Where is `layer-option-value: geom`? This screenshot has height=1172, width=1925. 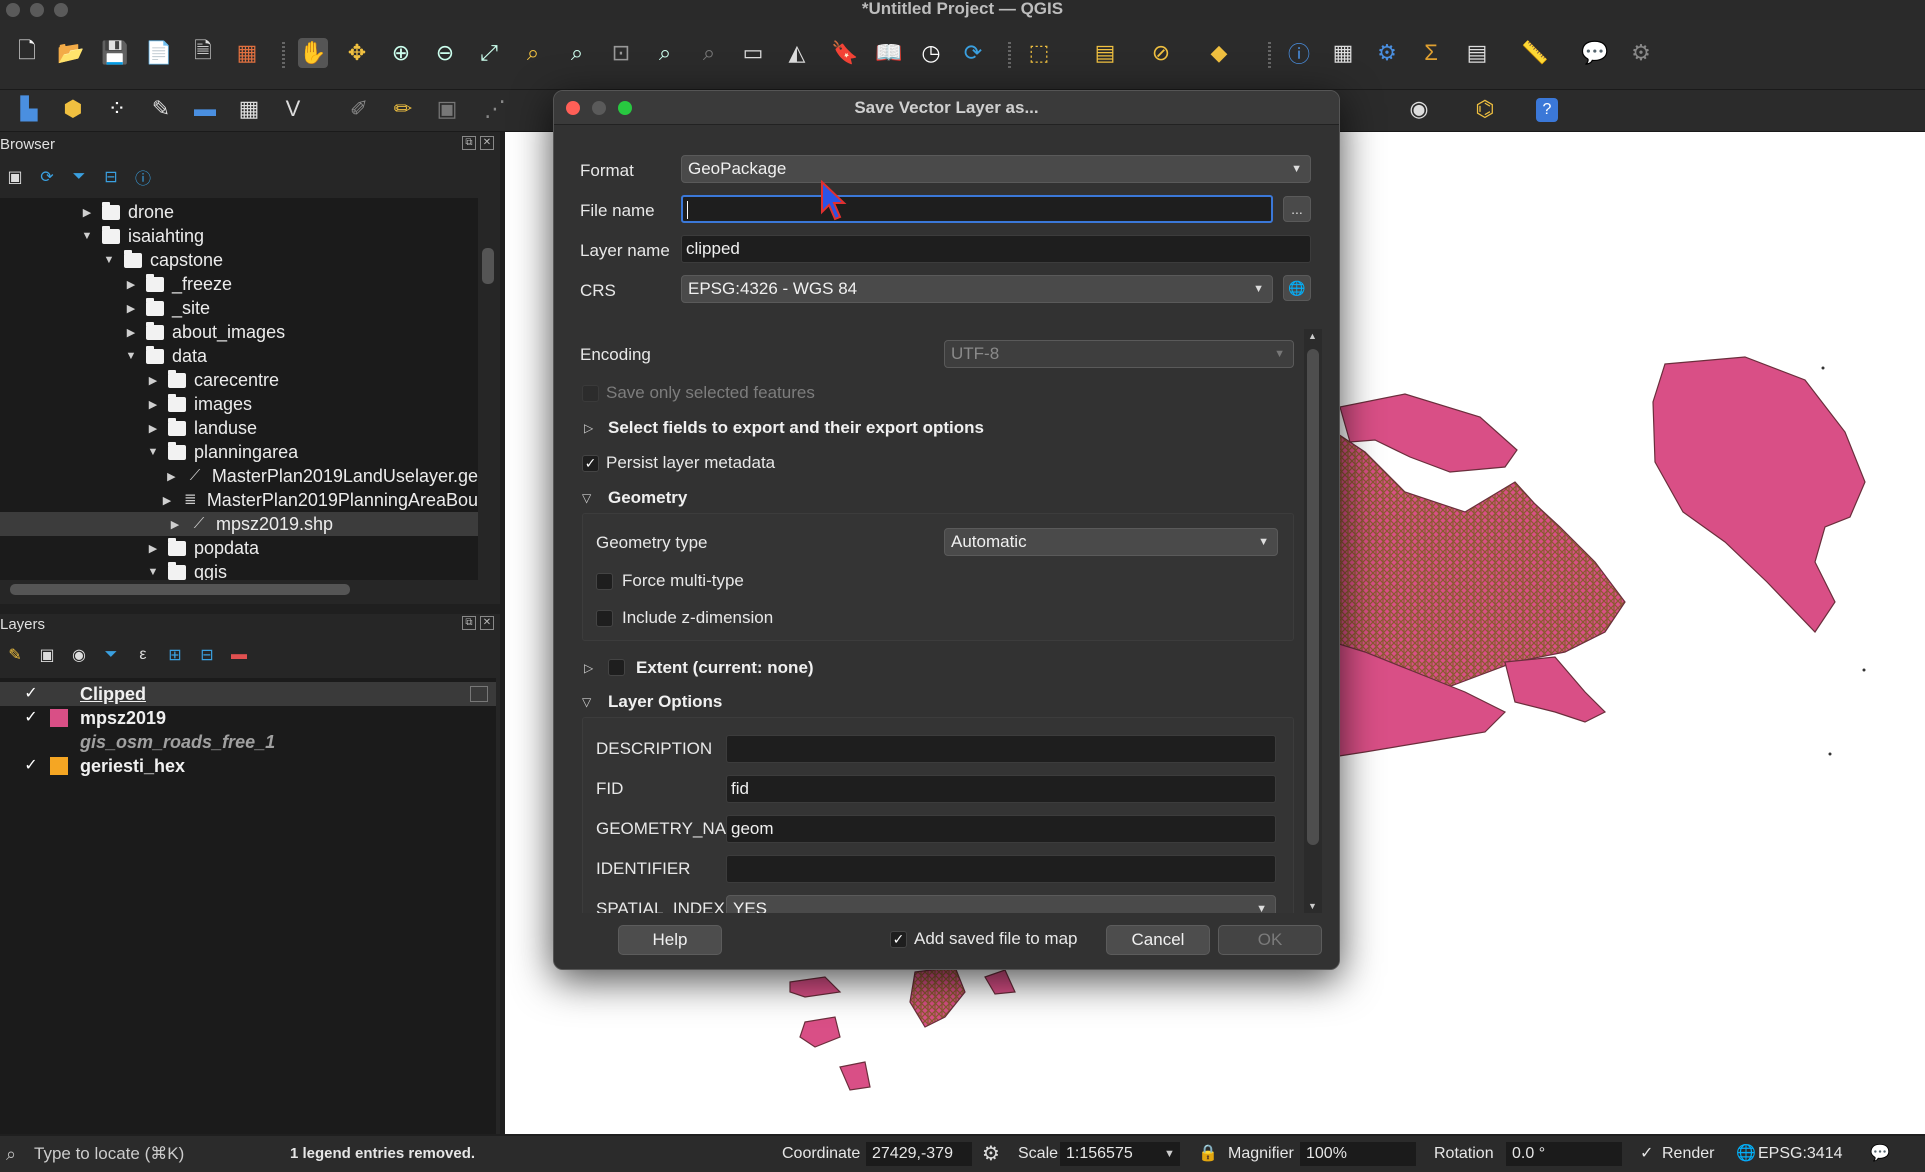 layer-option-value: geom is located at coordinates (1001, 829).